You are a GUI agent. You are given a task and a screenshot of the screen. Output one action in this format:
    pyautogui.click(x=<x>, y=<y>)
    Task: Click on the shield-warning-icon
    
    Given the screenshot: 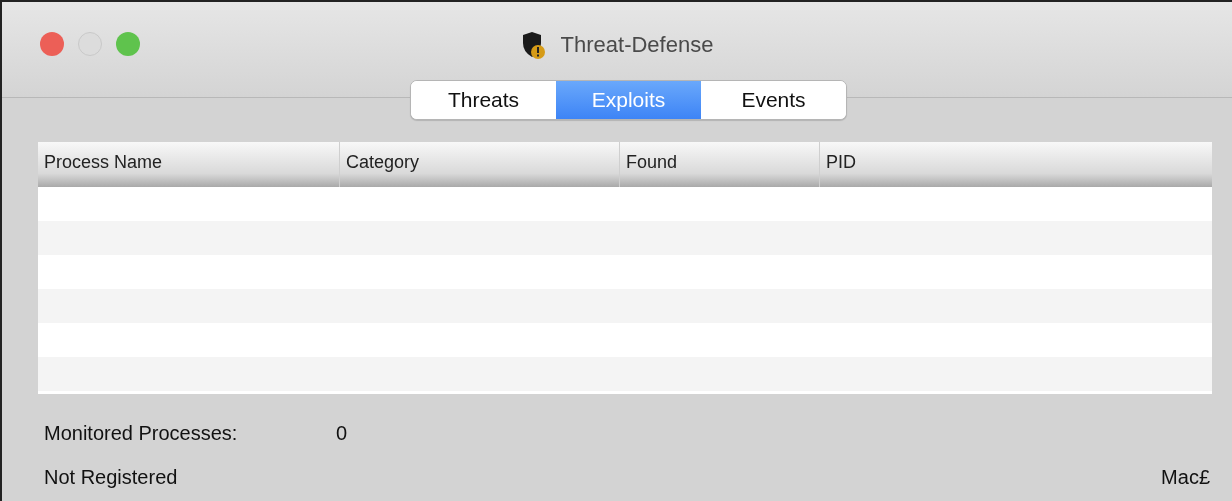 What is the action you would take?
    pyautogui.click(x=533, y=44)
    